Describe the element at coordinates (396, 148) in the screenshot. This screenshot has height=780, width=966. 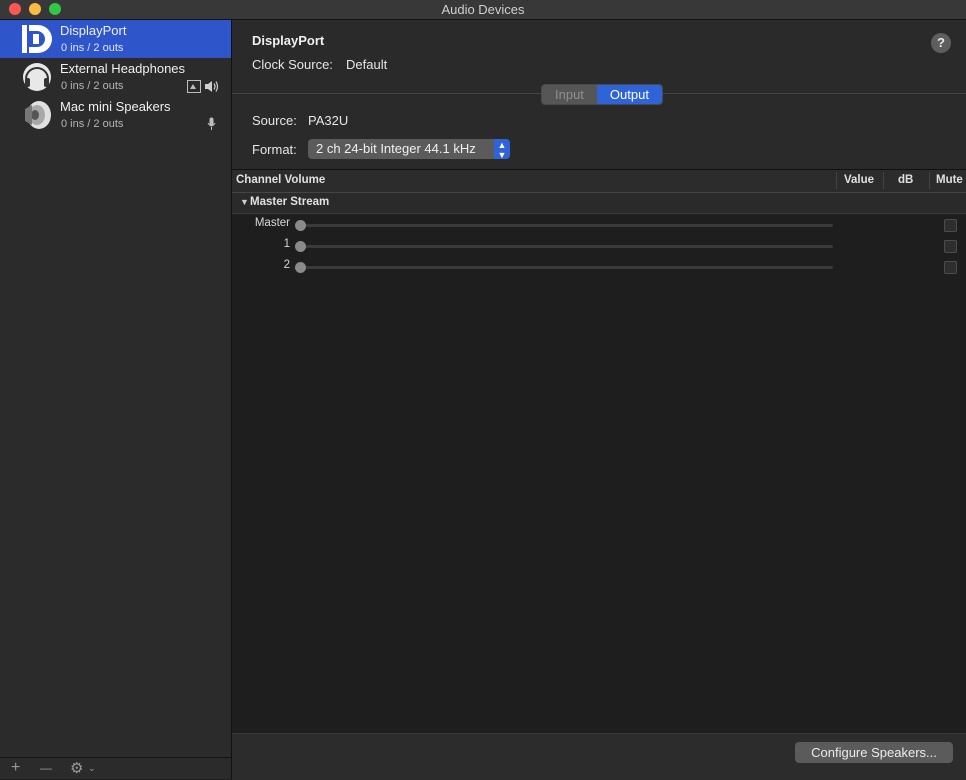
I see `format-value: 2 ch 24-bit Integer 44.1 kHz` at that location.